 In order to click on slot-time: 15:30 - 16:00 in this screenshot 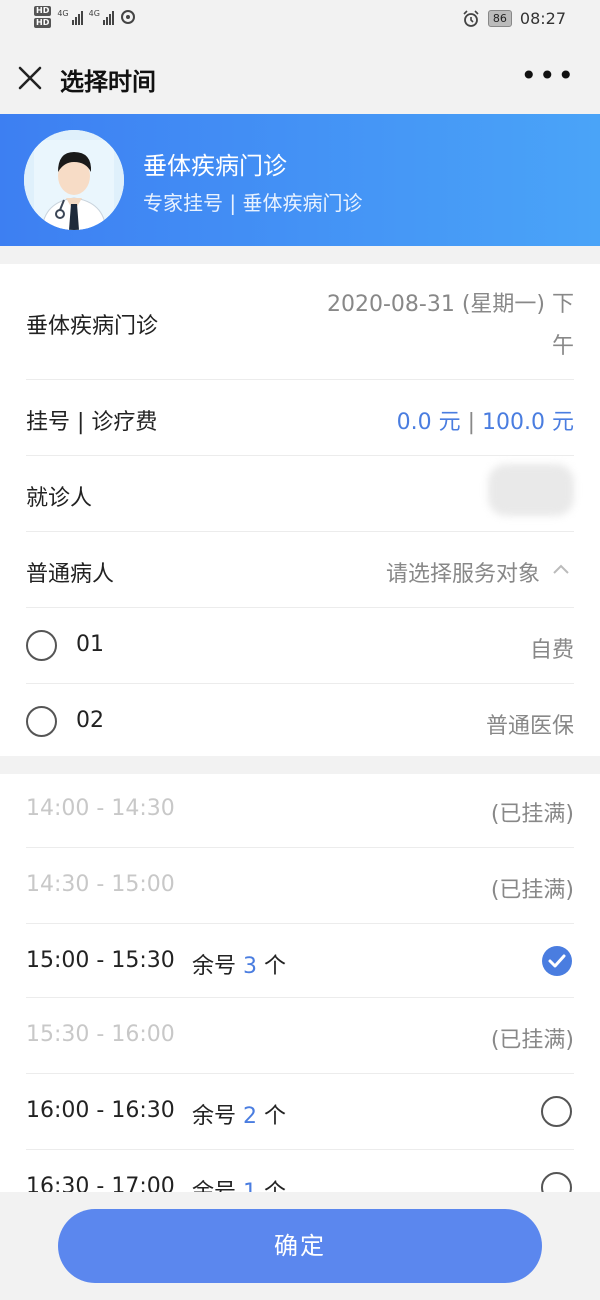, I will do `click(100, 1034)`.